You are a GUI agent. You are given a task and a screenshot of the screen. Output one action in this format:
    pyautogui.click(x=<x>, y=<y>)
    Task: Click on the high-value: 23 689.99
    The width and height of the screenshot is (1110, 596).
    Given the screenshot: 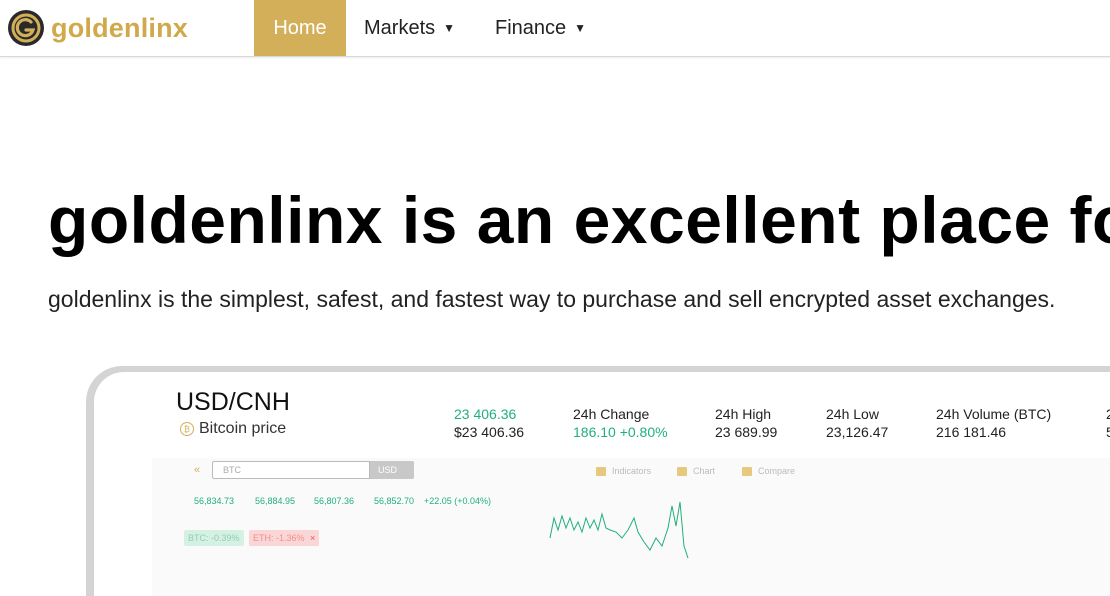 What is the action you would take?
    pyautogui.click(x=746, y=432)
    